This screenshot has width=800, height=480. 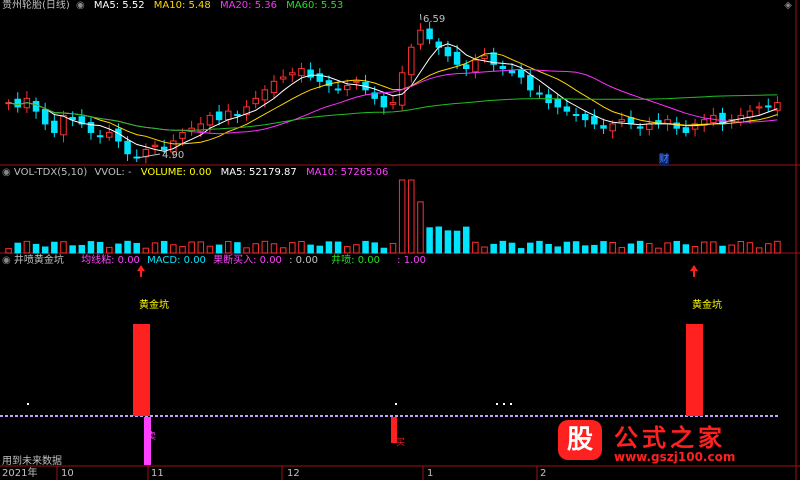 I want to click on buy-char: 买, so click(x=401, y=443).